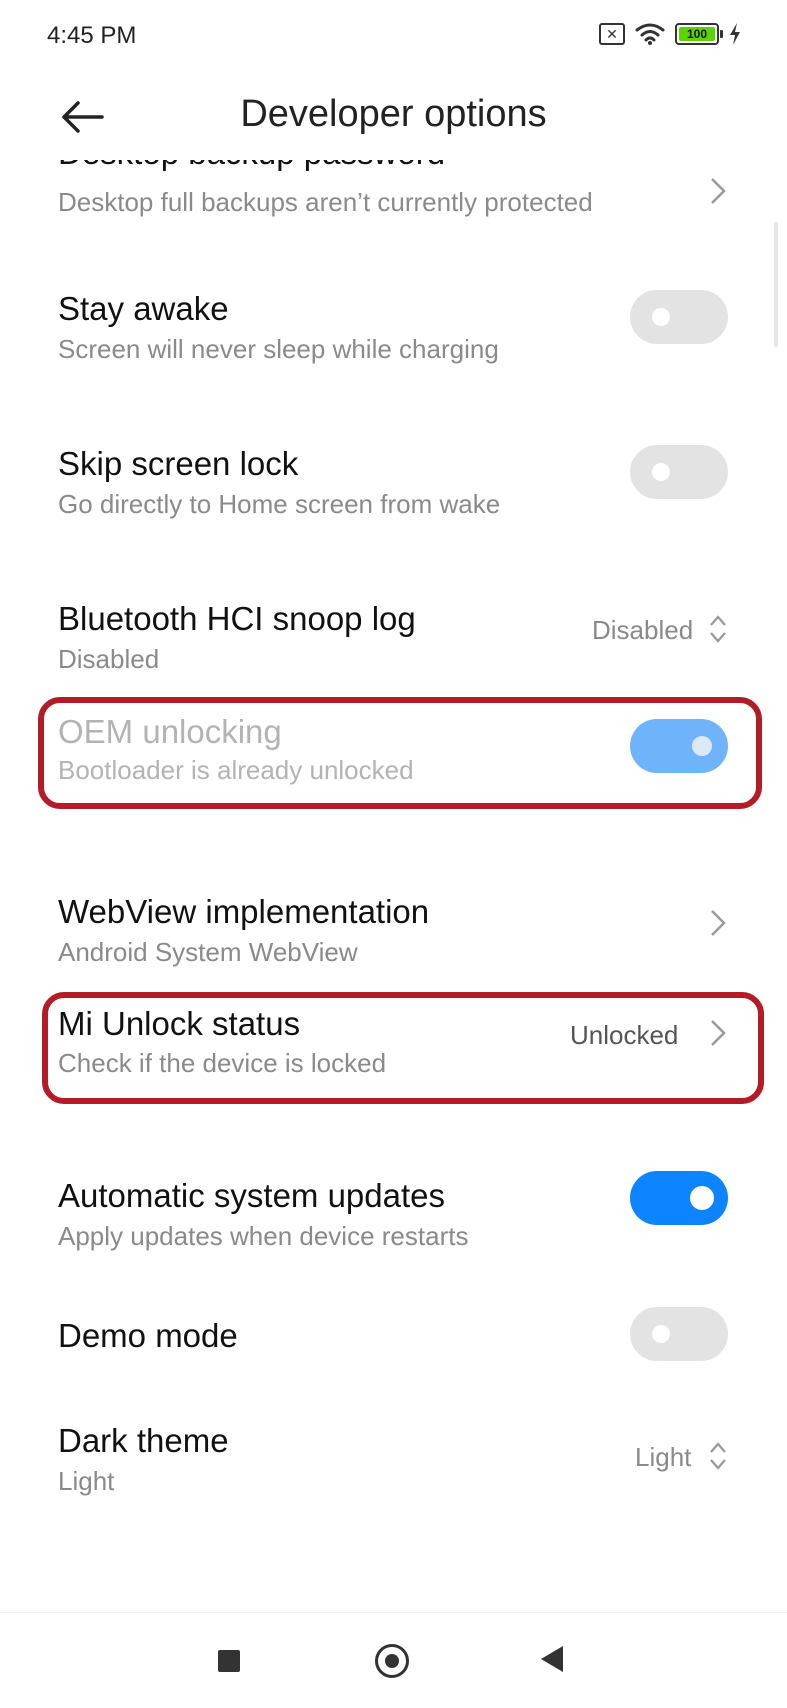 The image size is (787, 1708). I want to click on automatic-system-updates-toggle, so click(679, 1198).